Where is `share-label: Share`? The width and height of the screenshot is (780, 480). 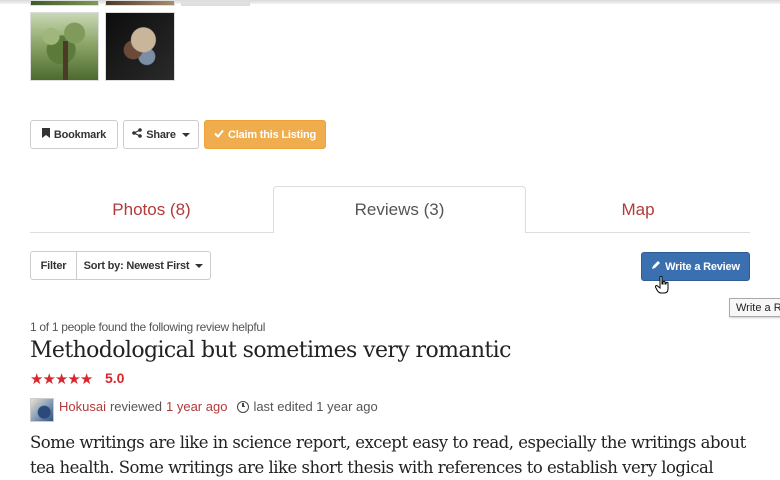 share-label: Share is located at coordinates (161, 134).